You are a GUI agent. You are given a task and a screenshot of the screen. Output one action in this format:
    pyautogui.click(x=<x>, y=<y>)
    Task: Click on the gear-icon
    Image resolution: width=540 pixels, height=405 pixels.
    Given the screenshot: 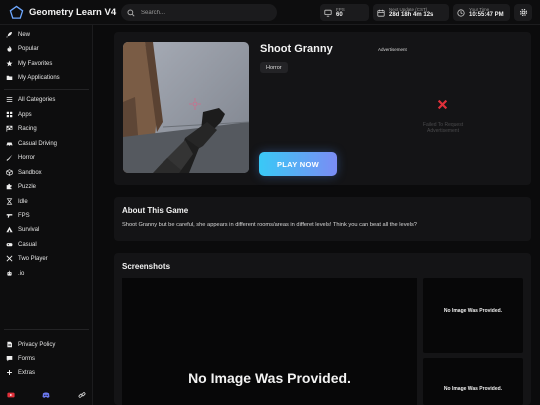 What is the action you would take?
    pyautogui.click(x=523, y=12)
    